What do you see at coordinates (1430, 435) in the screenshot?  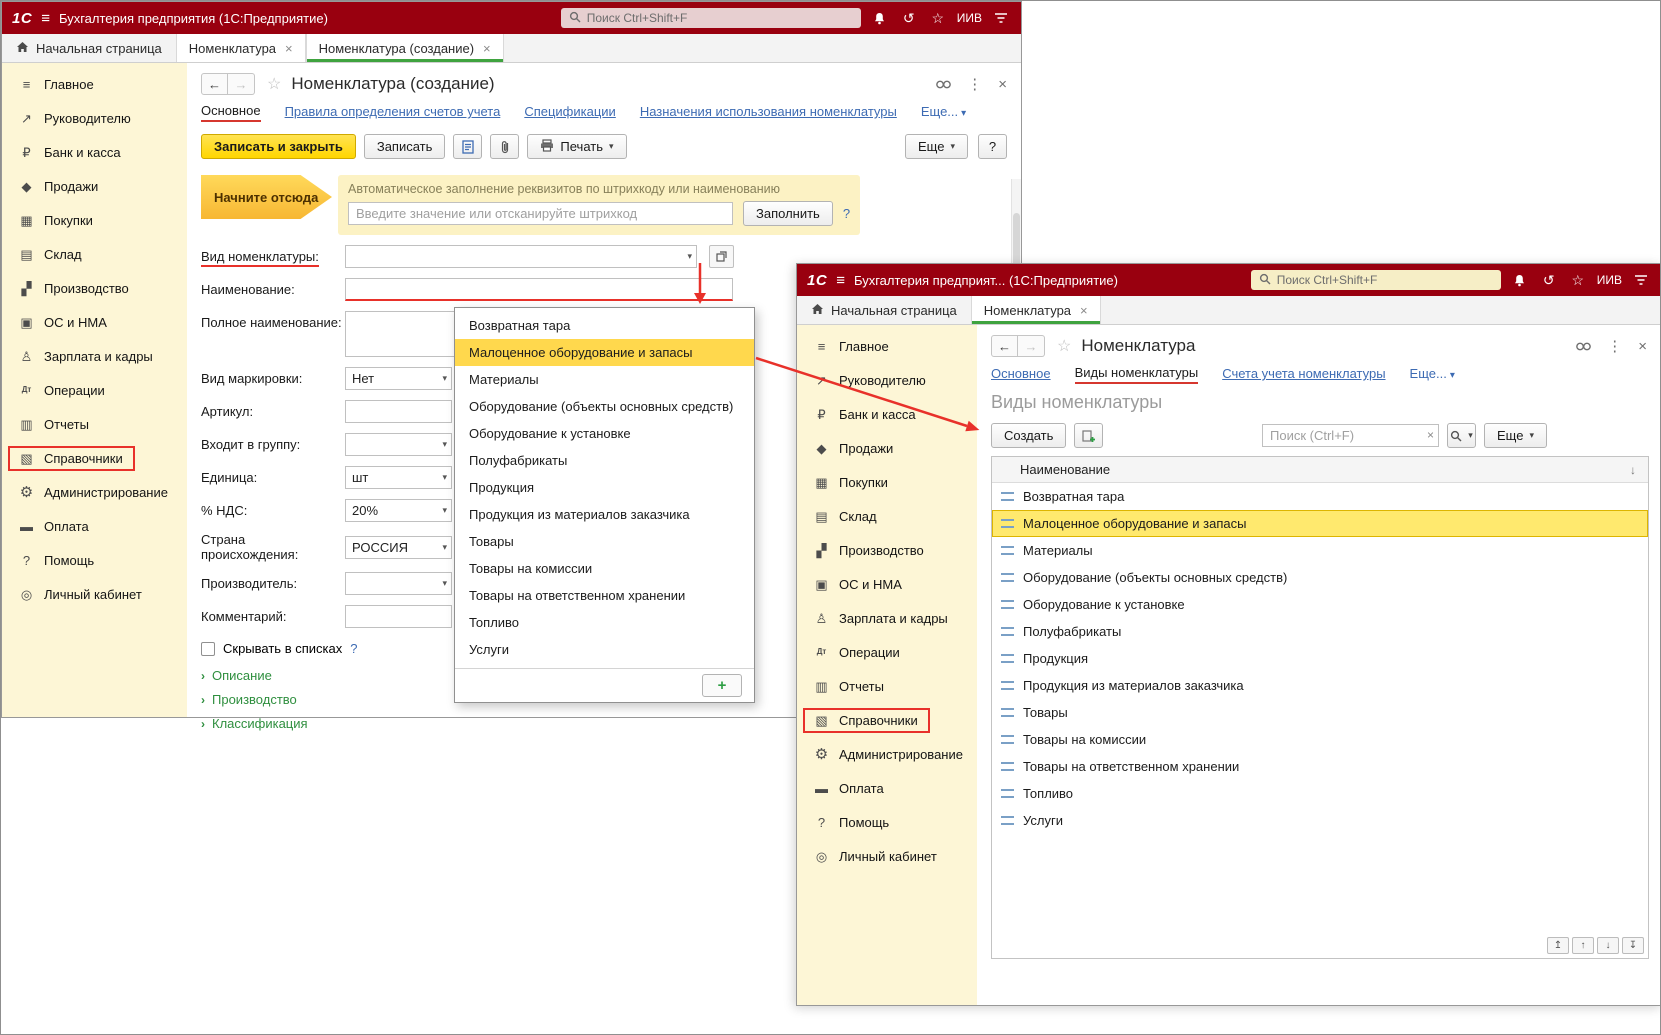 I see `clear-search-icon: ×` at bounding box center [1430, 435].